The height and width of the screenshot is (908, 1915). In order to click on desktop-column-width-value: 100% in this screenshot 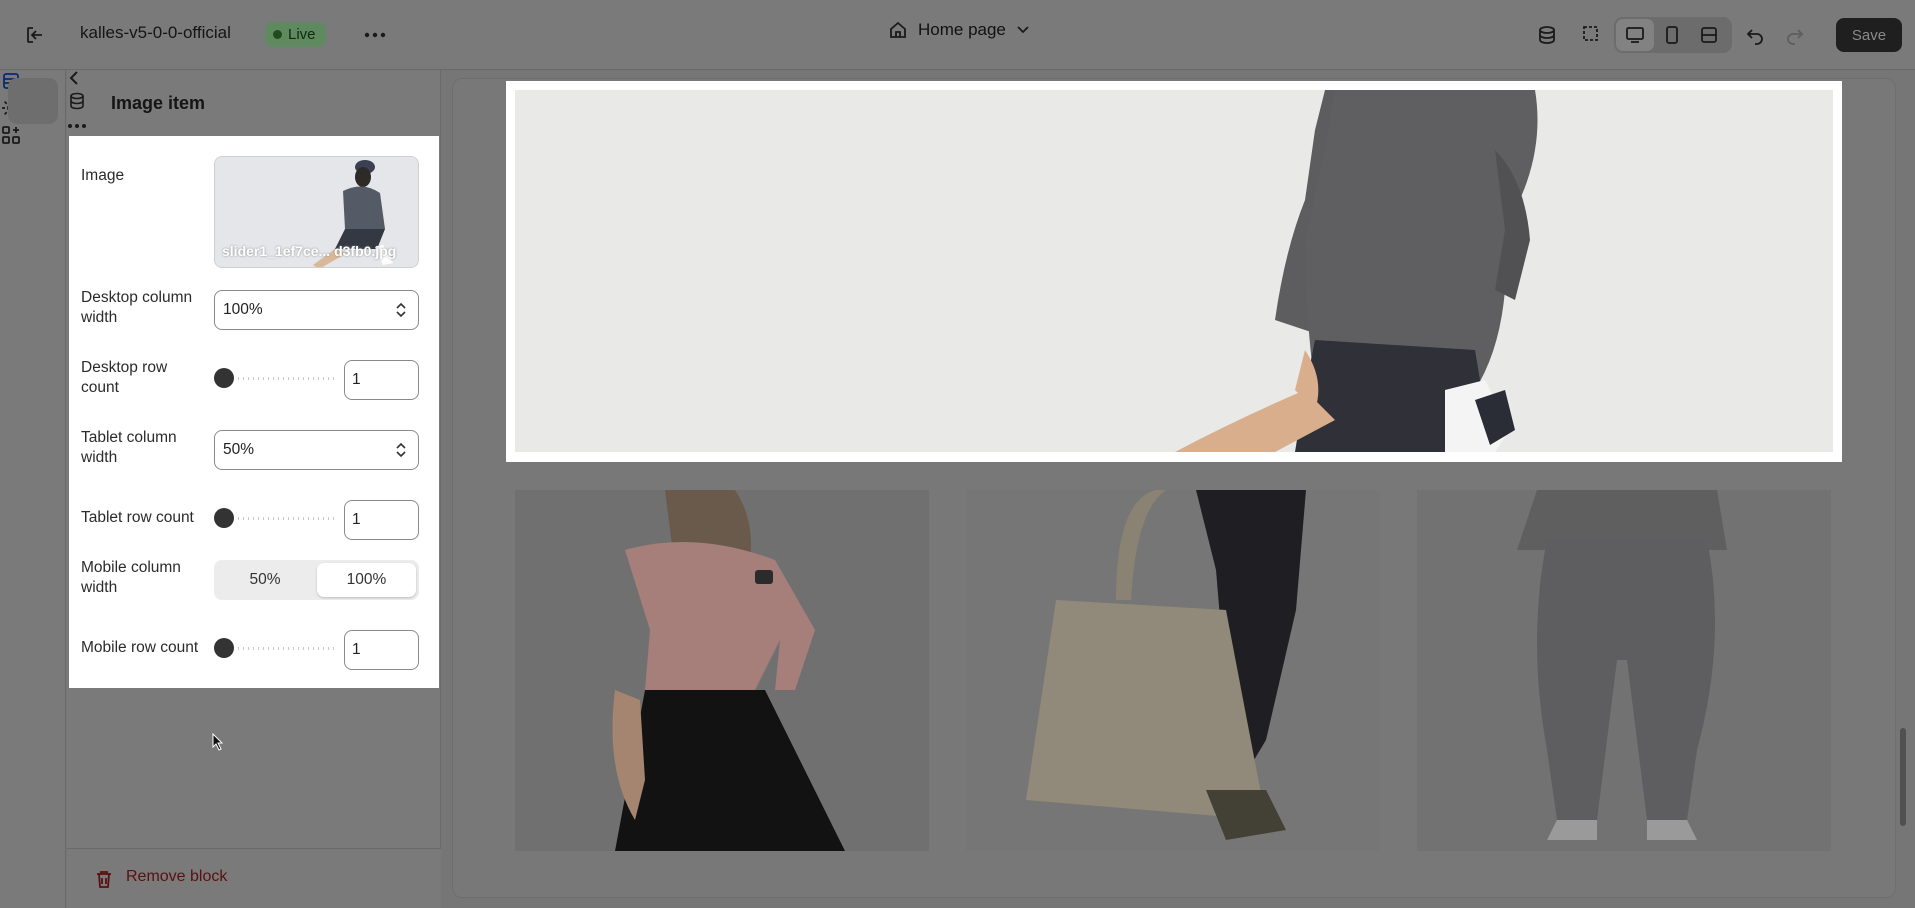, I will do `click(243, 309)`.